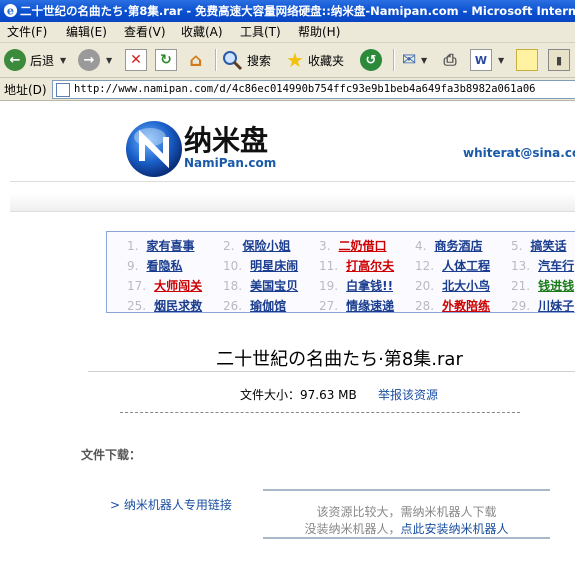  I want to click on ad-link-text: 美国宝贝, so click(274, 286).